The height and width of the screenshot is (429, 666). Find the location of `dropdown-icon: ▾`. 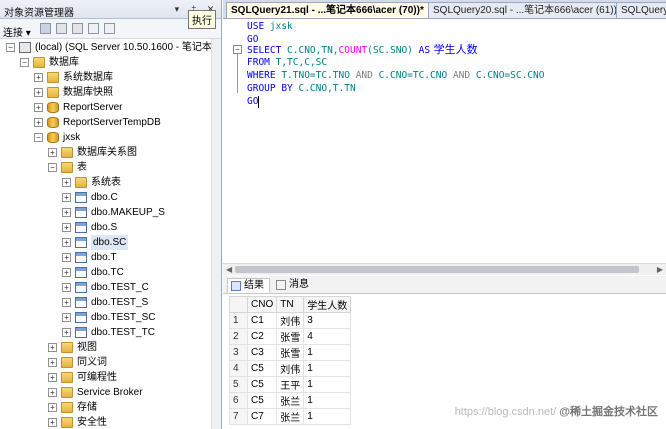

dropdown-icon: ▾ is located at coordinates (176, 9).